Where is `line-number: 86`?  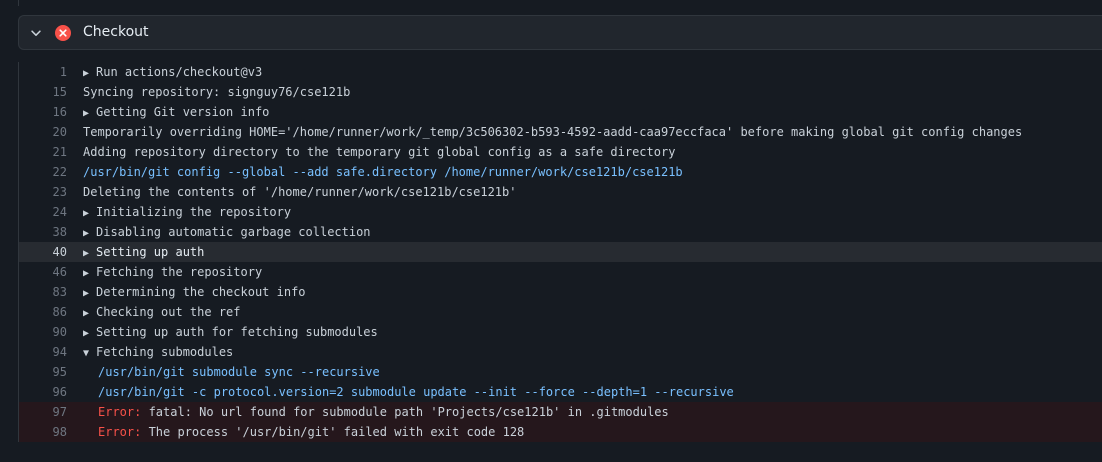 line-number: 86 is located at coordinates (43, 312).